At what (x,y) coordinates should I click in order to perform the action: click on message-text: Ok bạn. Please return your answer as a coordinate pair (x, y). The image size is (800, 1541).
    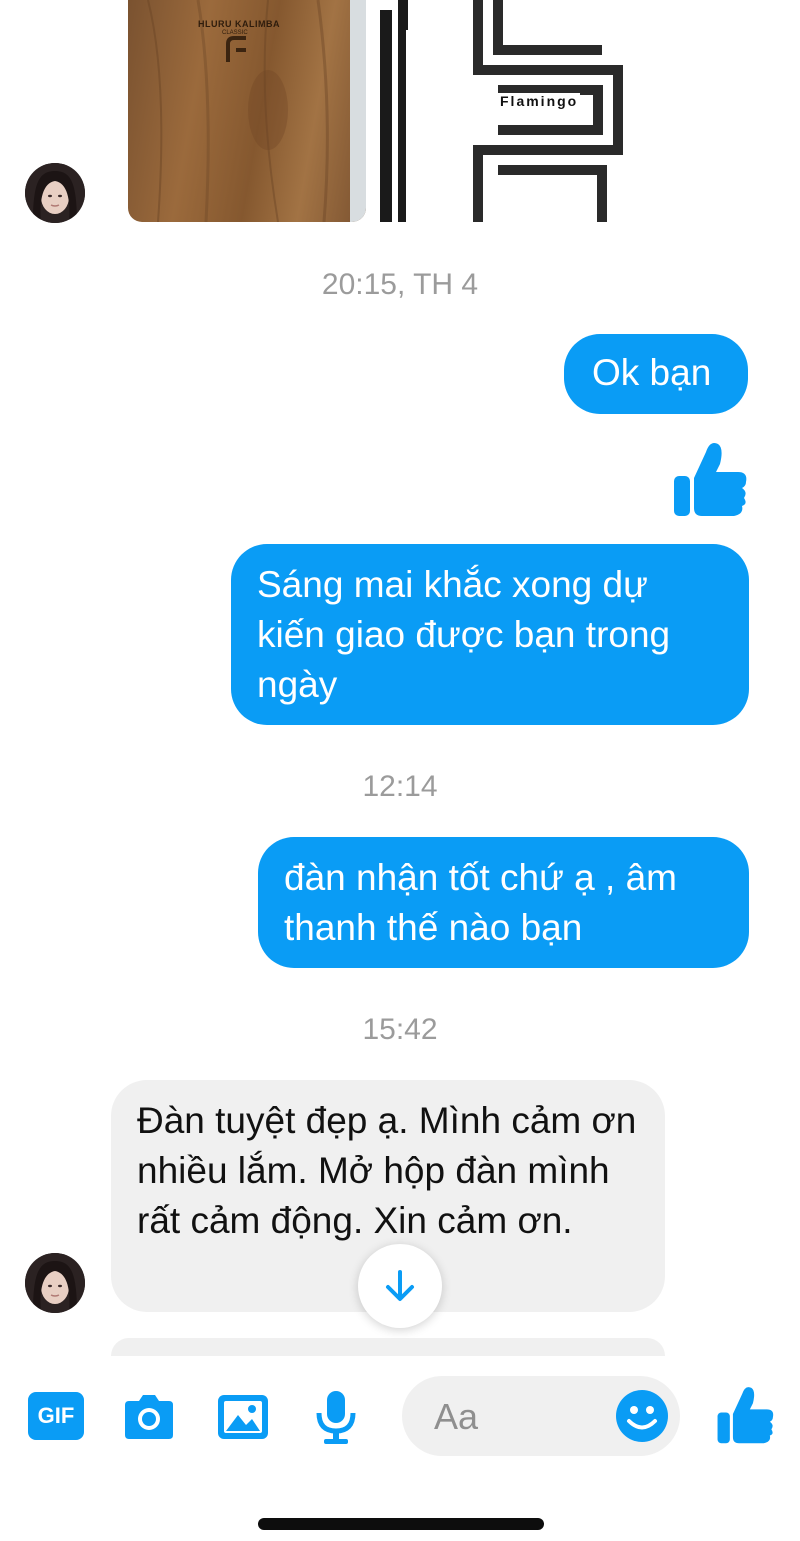
    Looking at the image, I should click on (652, 372).